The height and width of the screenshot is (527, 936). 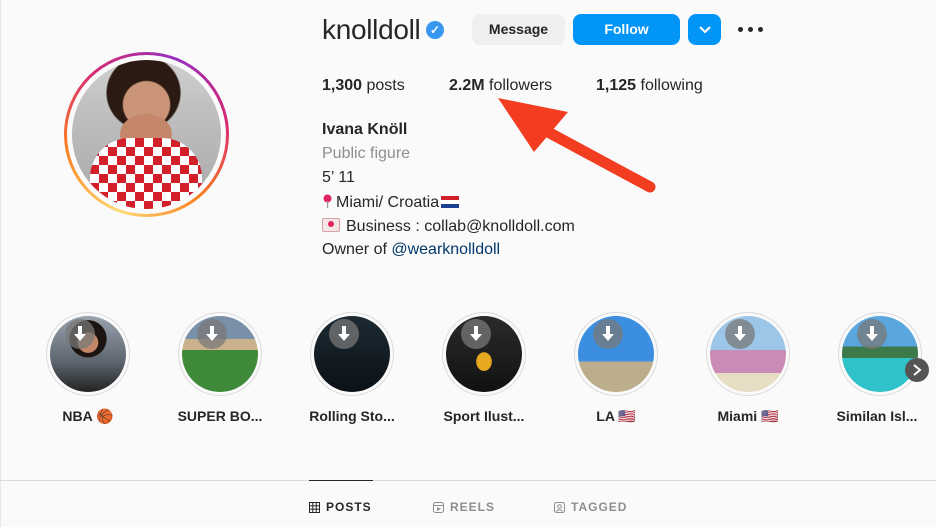 What do you see at coordinates (626, 29) in the screenshot?
I see `follow-button: Follow` at bounding box center [626, 29].